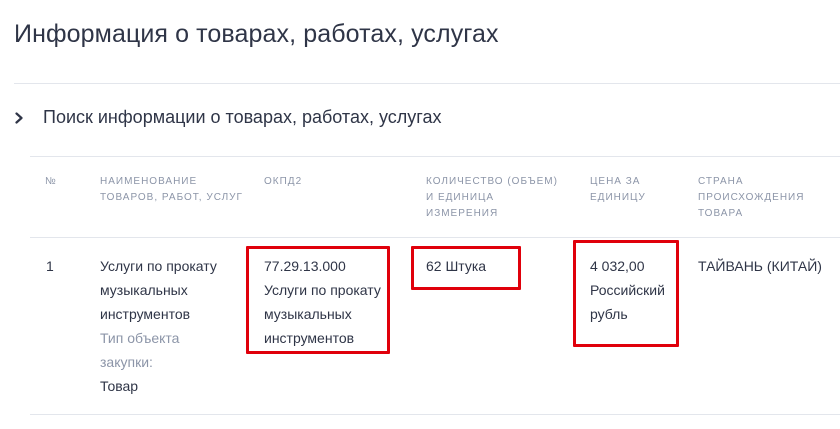  What do you see at coordinates (51, 181) in the screenshot?
I see `header-num: №` at bounding box center [51, 181].